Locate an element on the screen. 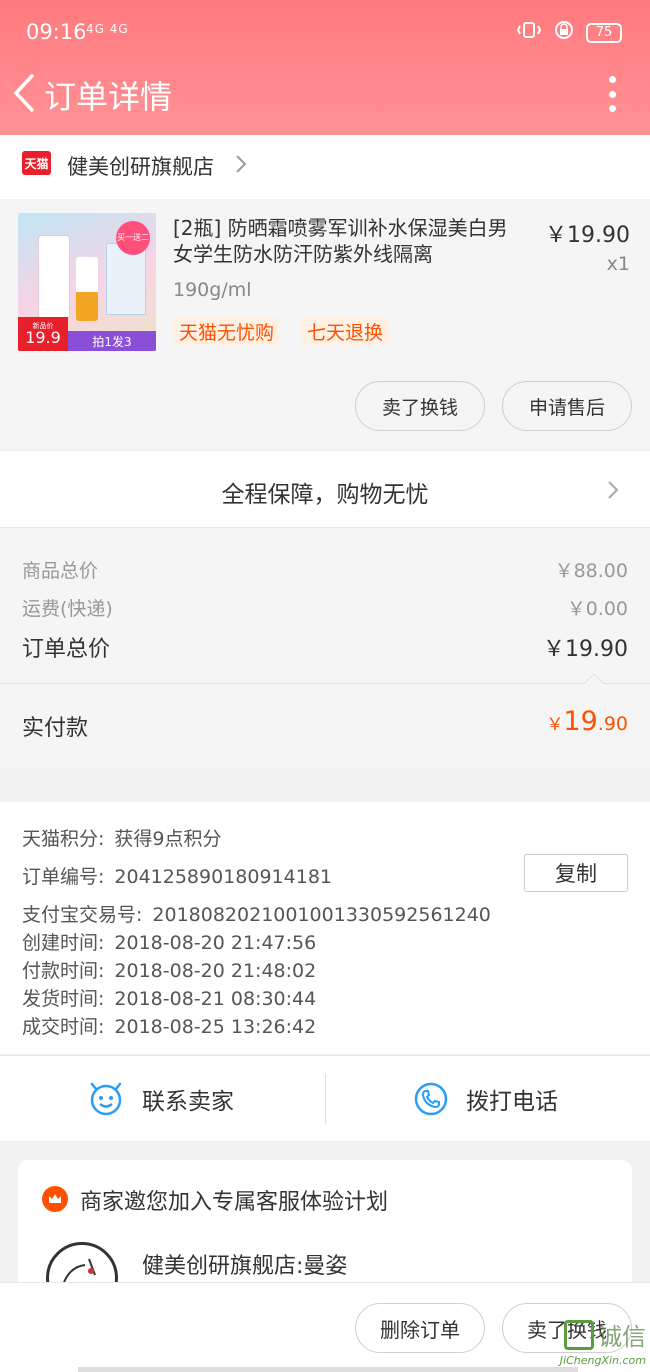 The width and height of the screenshot is (650, 1372). alipay-label: 支付宝交易号: is located at coordinates (82, 915).